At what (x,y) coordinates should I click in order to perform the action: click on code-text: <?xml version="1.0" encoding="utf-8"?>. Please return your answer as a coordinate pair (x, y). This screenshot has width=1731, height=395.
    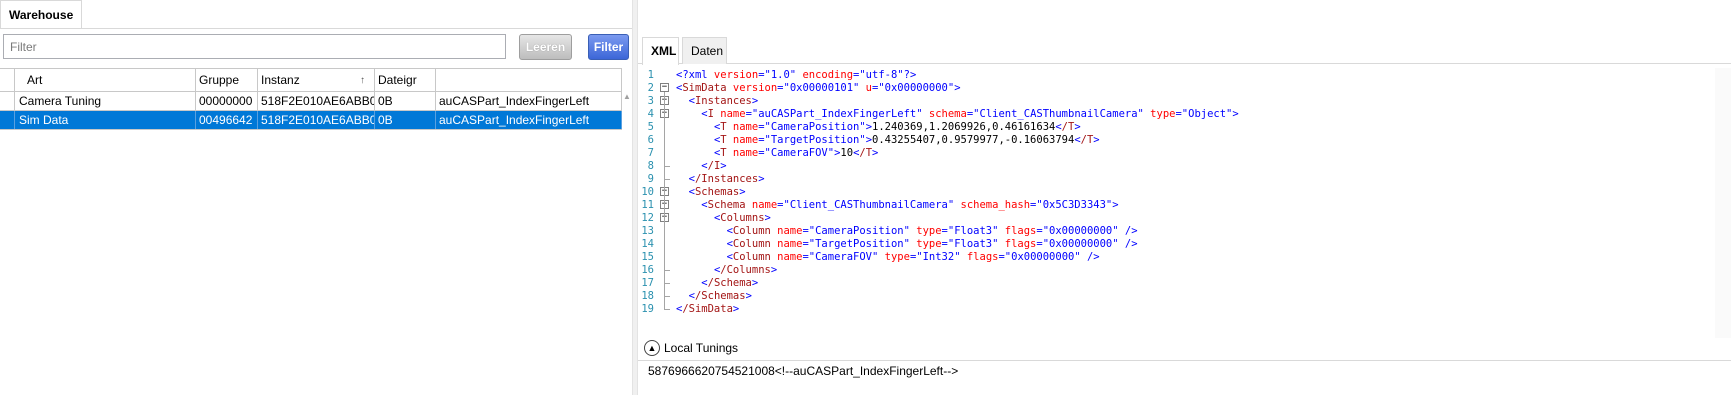
    Looking at the image, I should click on (796, 75).